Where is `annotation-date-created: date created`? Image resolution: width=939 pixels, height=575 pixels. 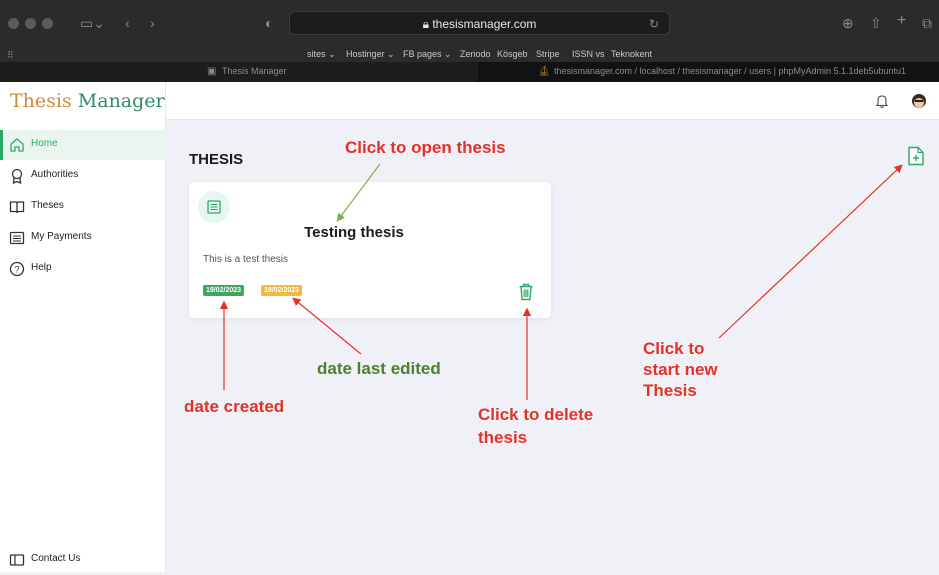
annotation-date-created: date created is located at coordinates (234, 406).